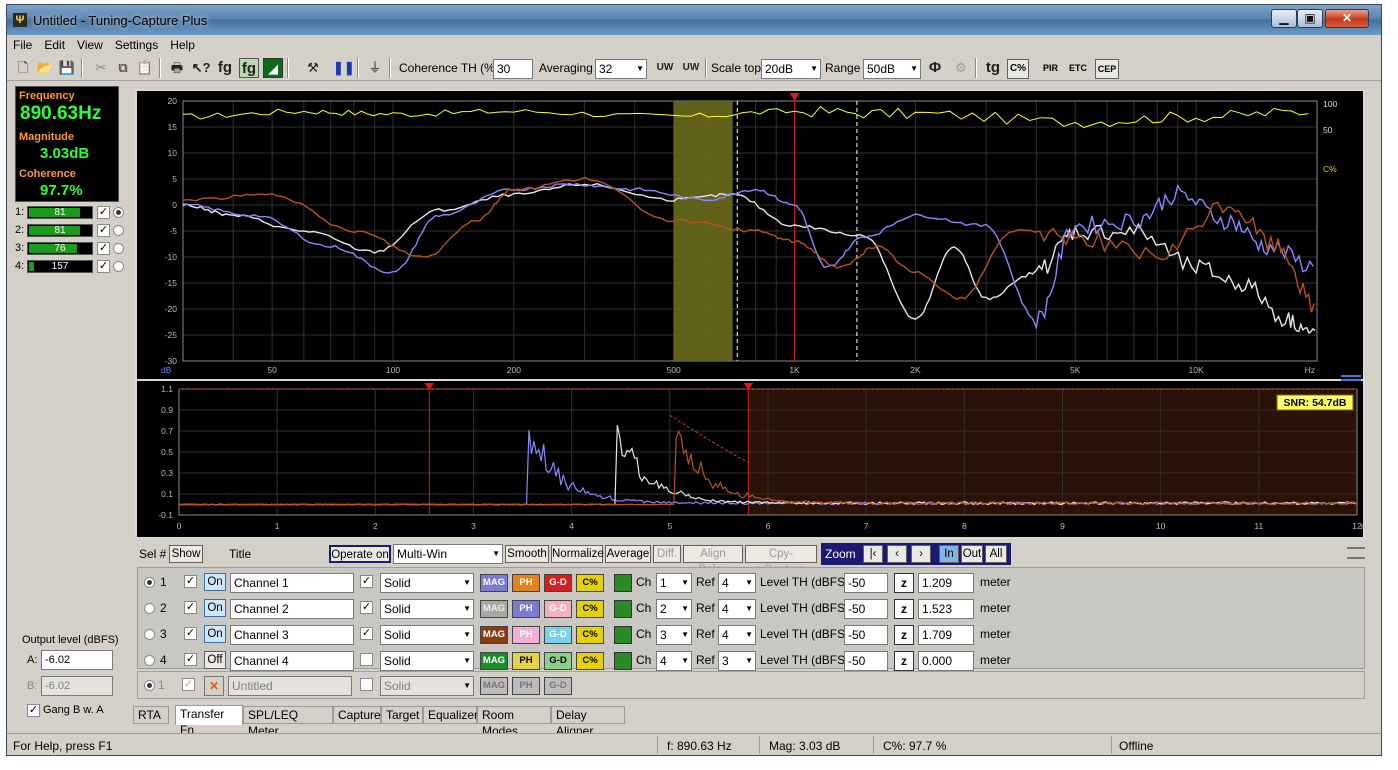 This screenshot has width=1398, height=770. I want to click on channel-level-radio, so click(118, 212).